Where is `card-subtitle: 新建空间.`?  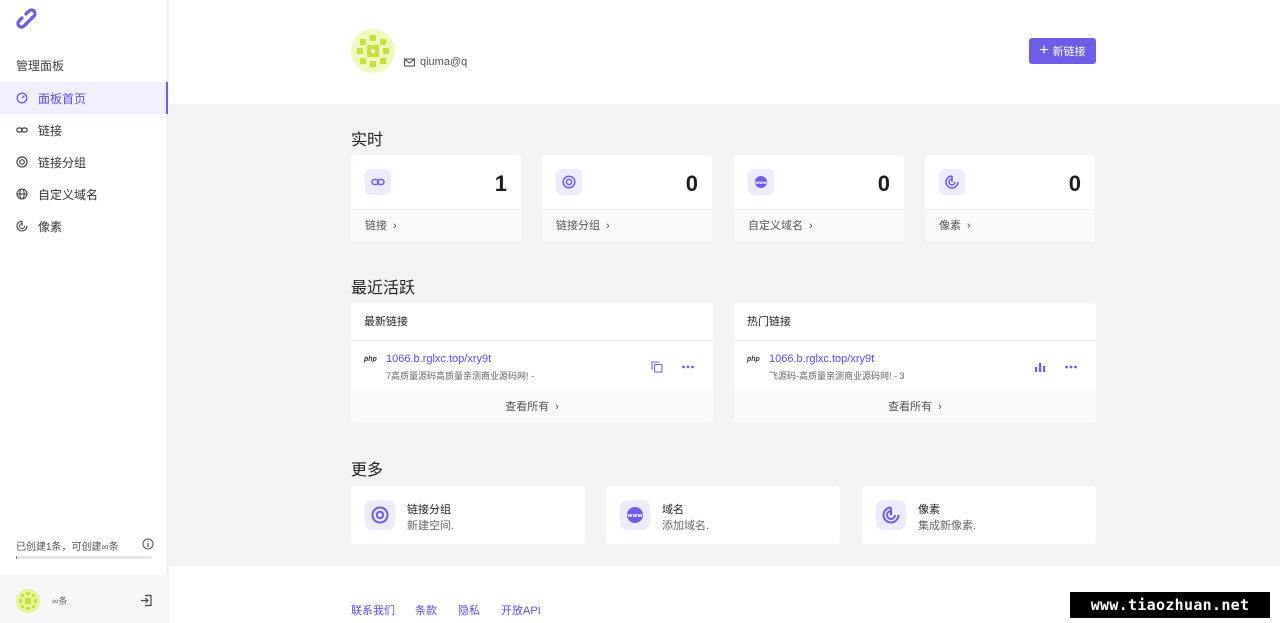
card-subtitle: 新建空间. is located at coordinates (431, 526).